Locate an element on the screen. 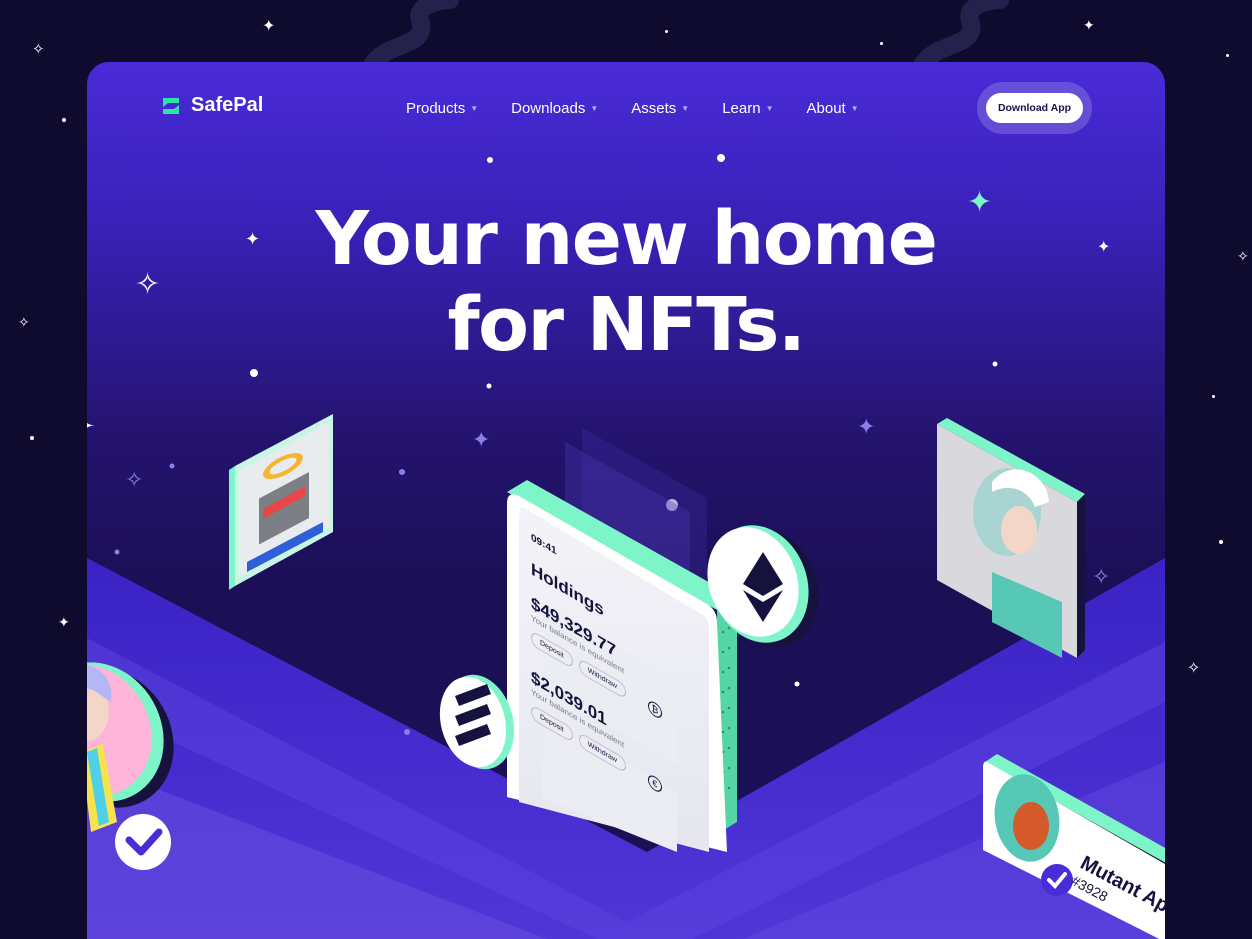 The image size is (1252, 939). nav-label: Learn is located at coordinates (741, 108).